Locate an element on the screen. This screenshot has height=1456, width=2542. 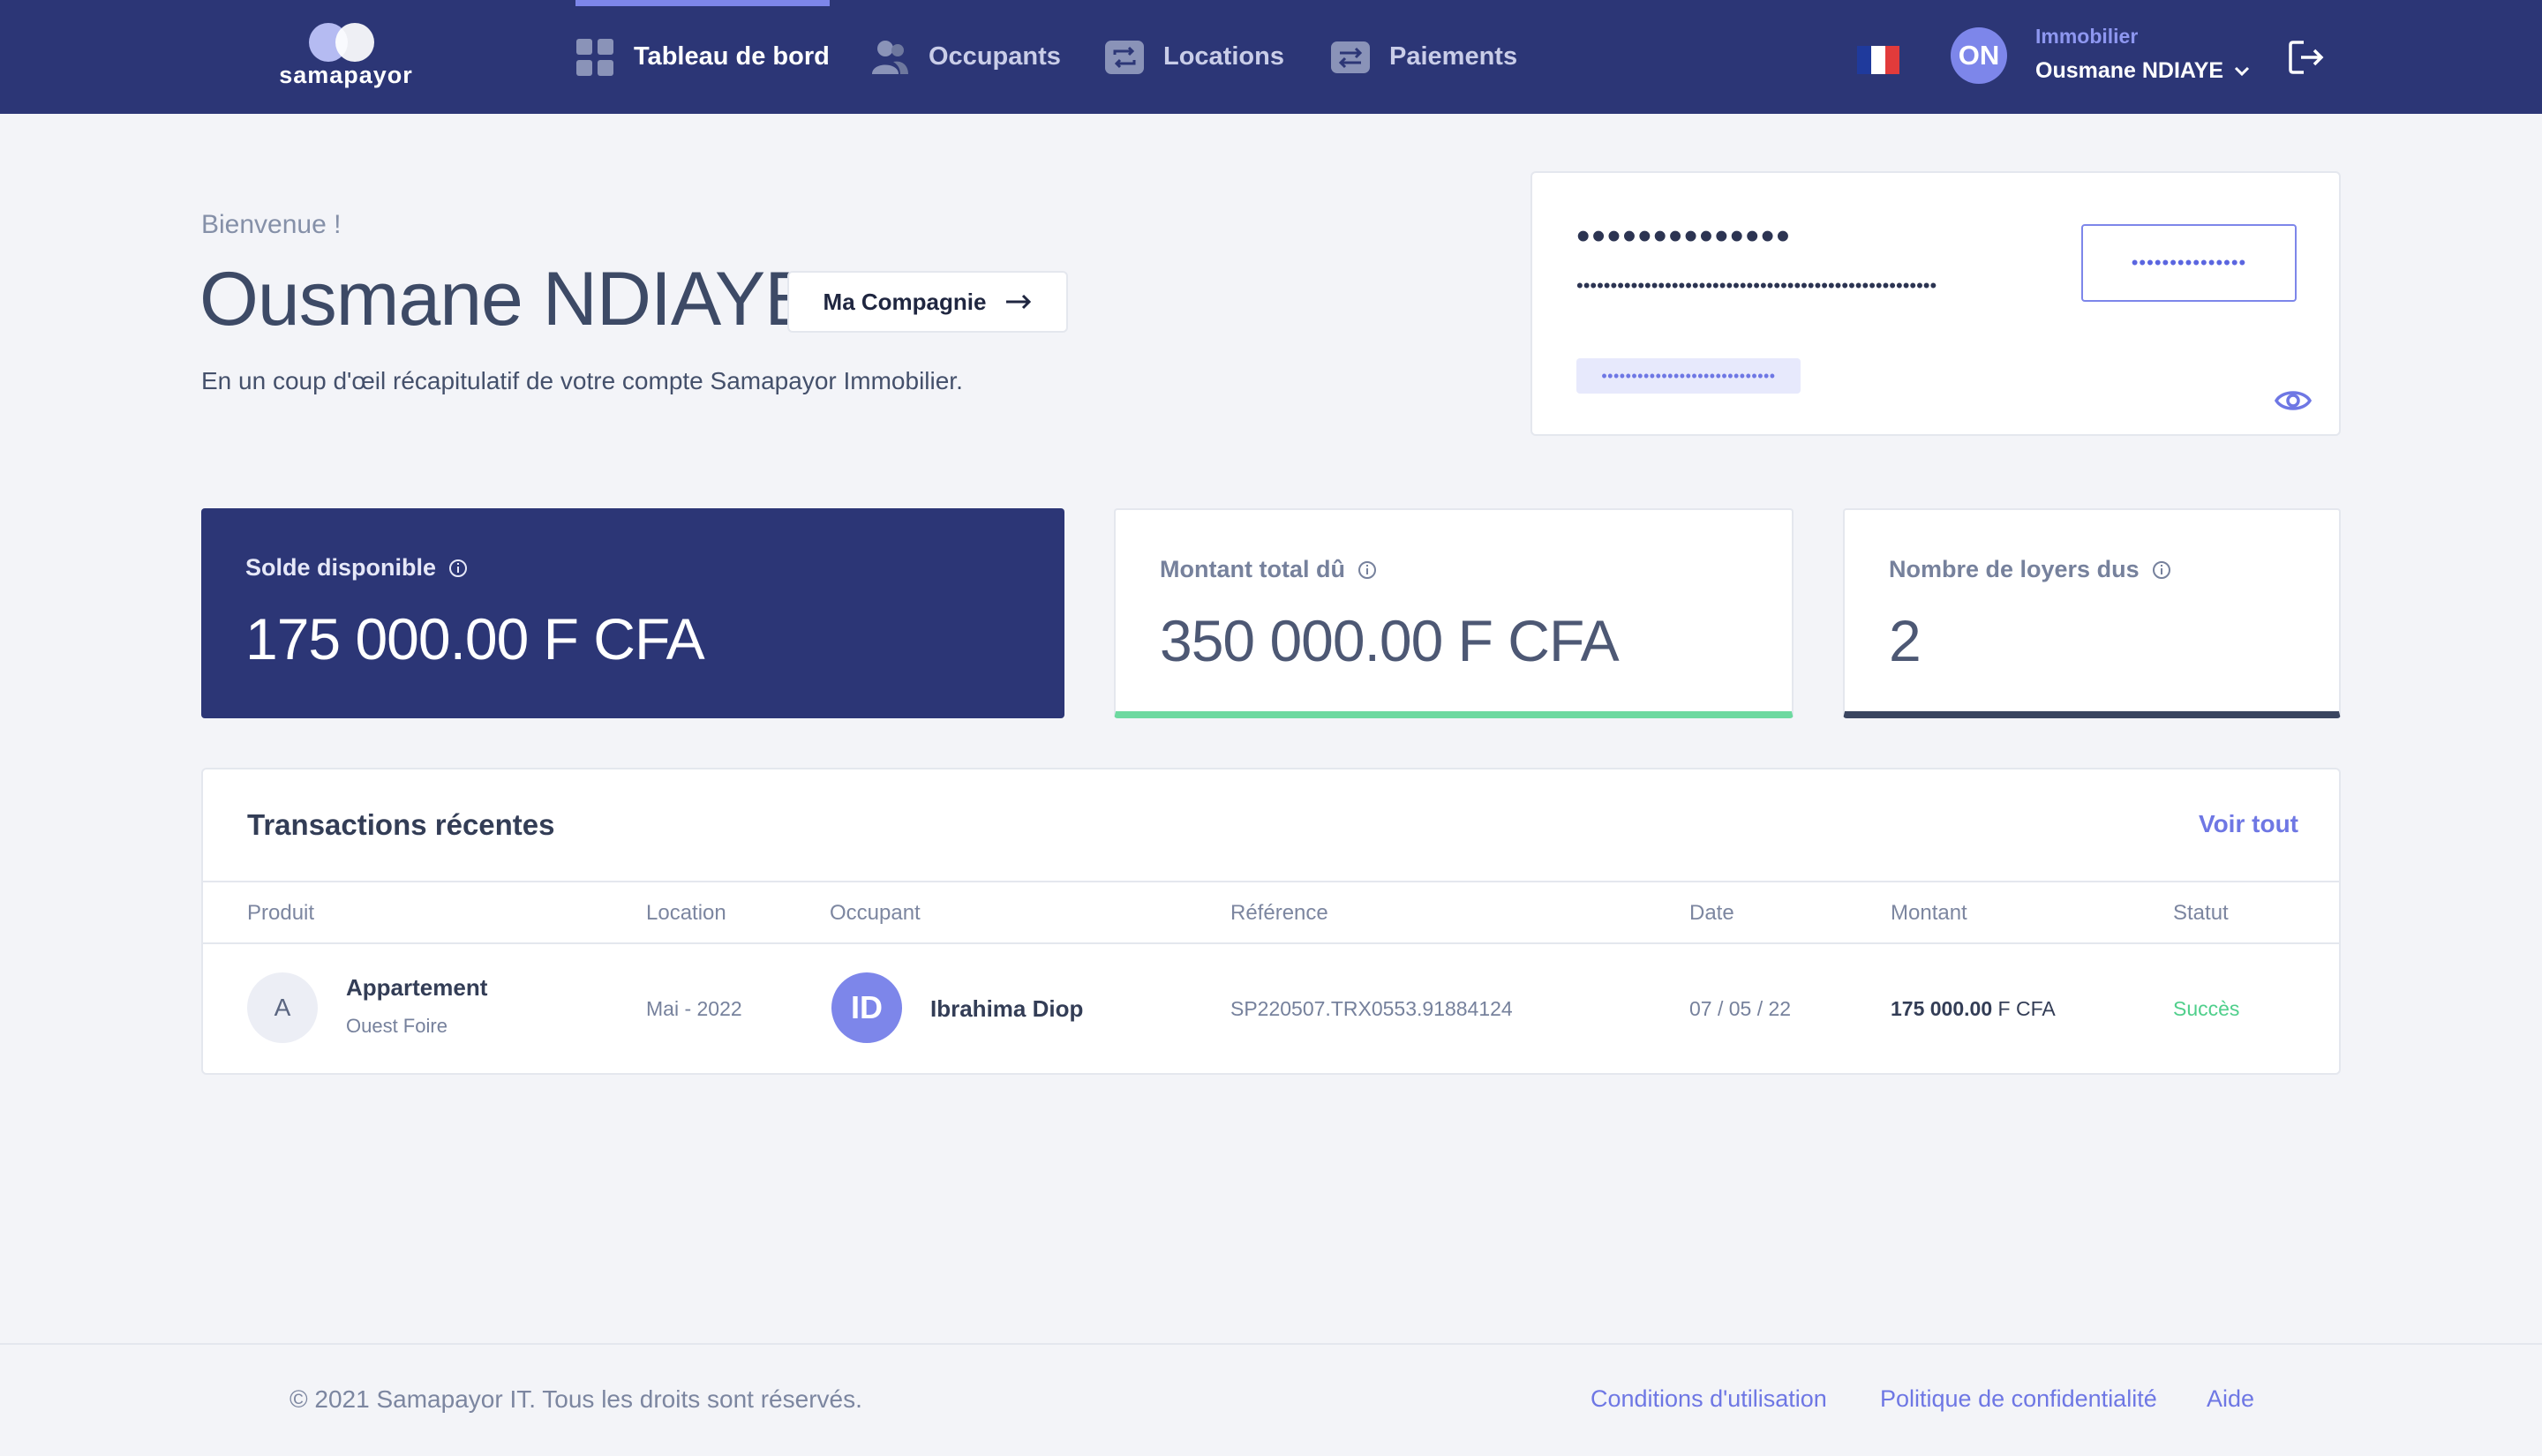
status-badge: Succès is located at coordinates (2206, 1008).